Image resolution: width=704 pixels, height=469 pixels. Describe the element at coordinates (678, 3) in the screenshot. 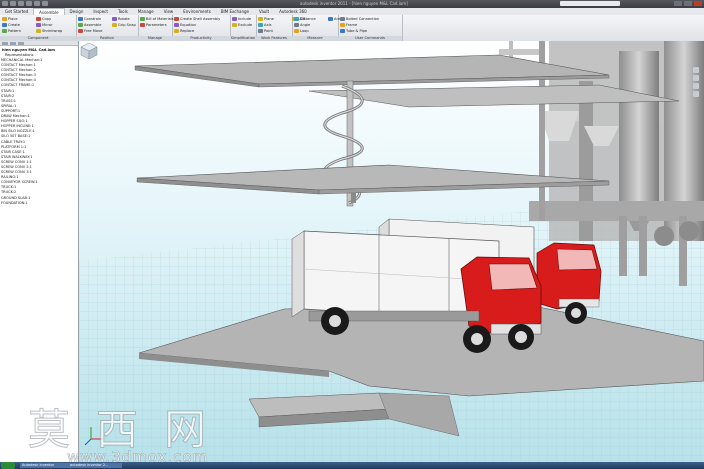

I see `minimize-button` at that location.